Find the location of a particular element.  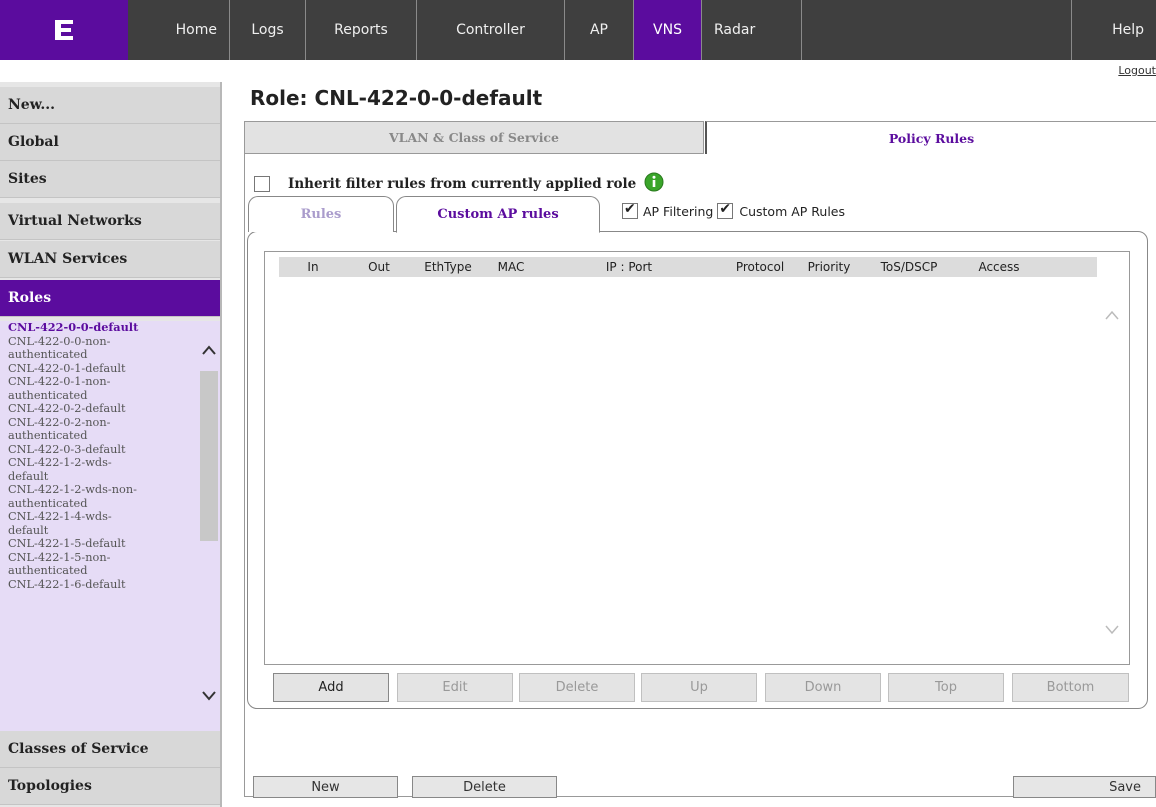

sidebar-item-virtual-networks: Virtual Networks is located at coordinates (110, 221).